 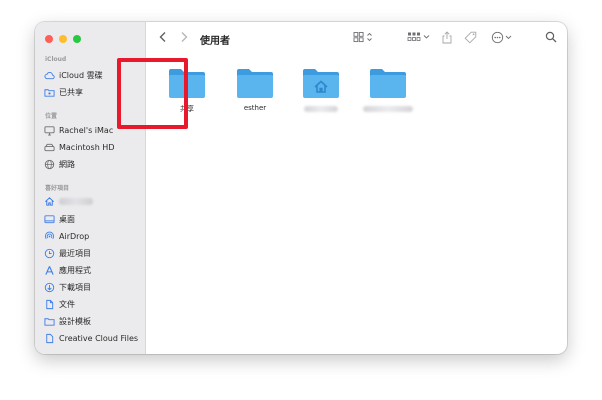 I want to click on sidebar-item-label: iCloud 雲碟, so click(x=81, y=75).